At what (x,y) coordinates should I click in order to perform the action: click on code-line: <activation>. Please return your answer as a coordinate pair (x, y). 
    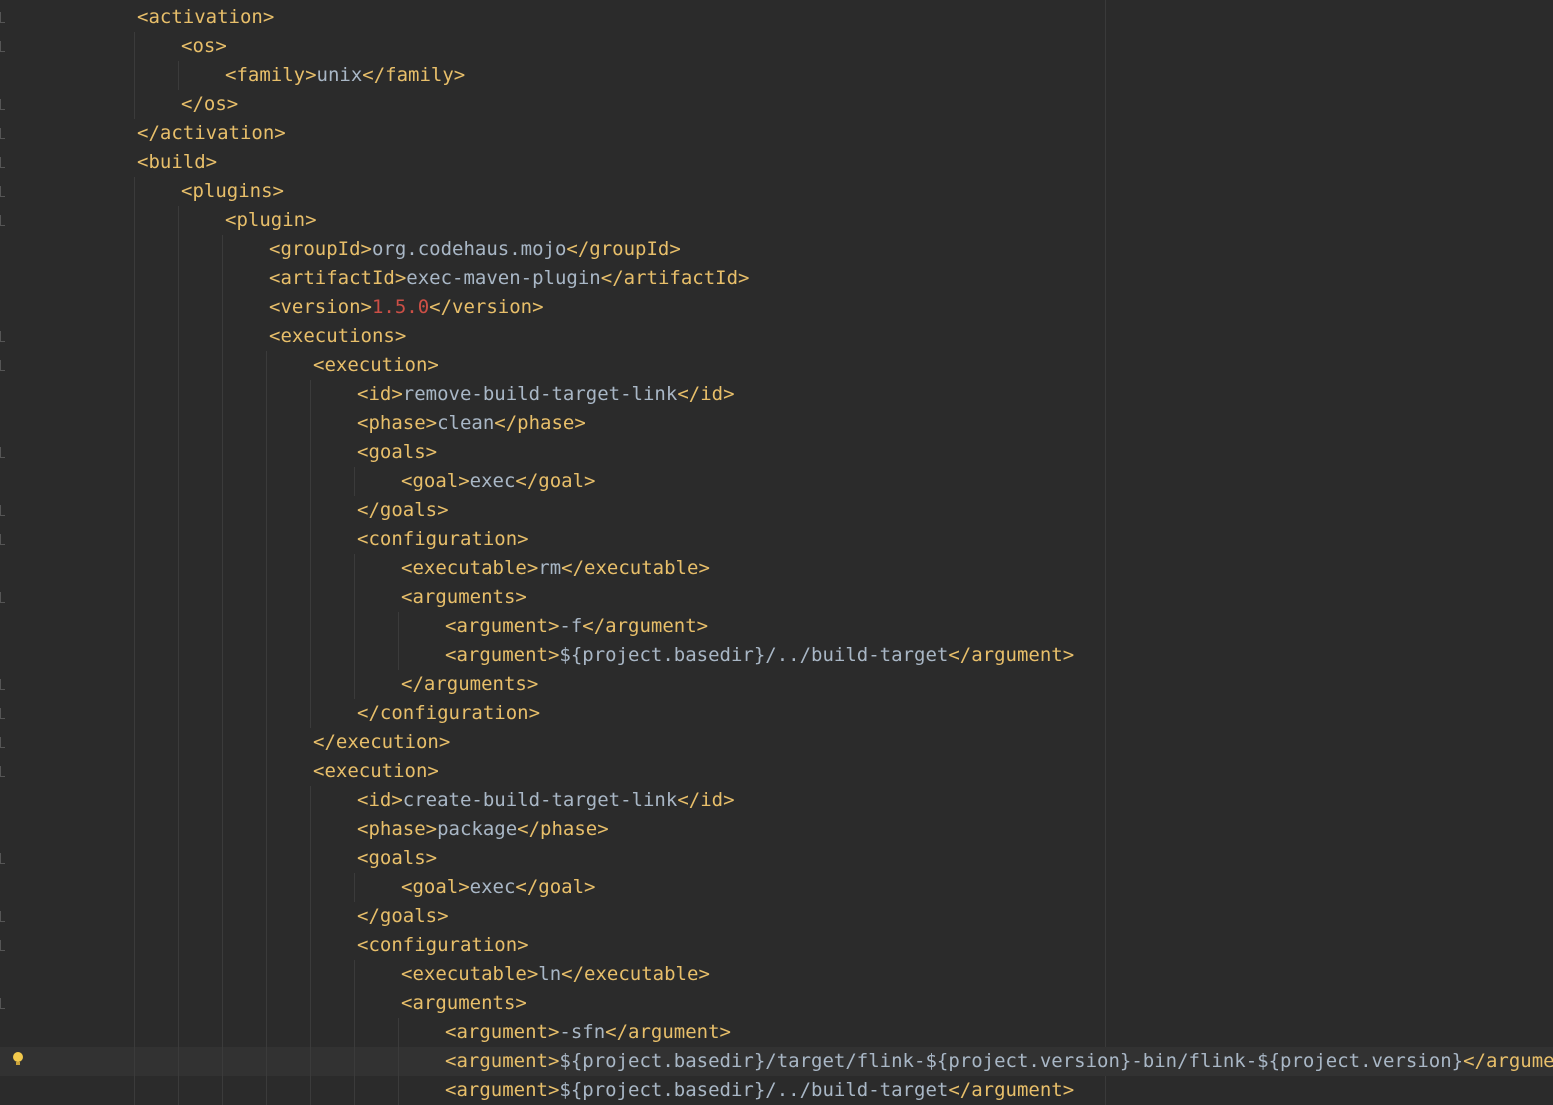
    Looking at the image, I should click on (776, 17).